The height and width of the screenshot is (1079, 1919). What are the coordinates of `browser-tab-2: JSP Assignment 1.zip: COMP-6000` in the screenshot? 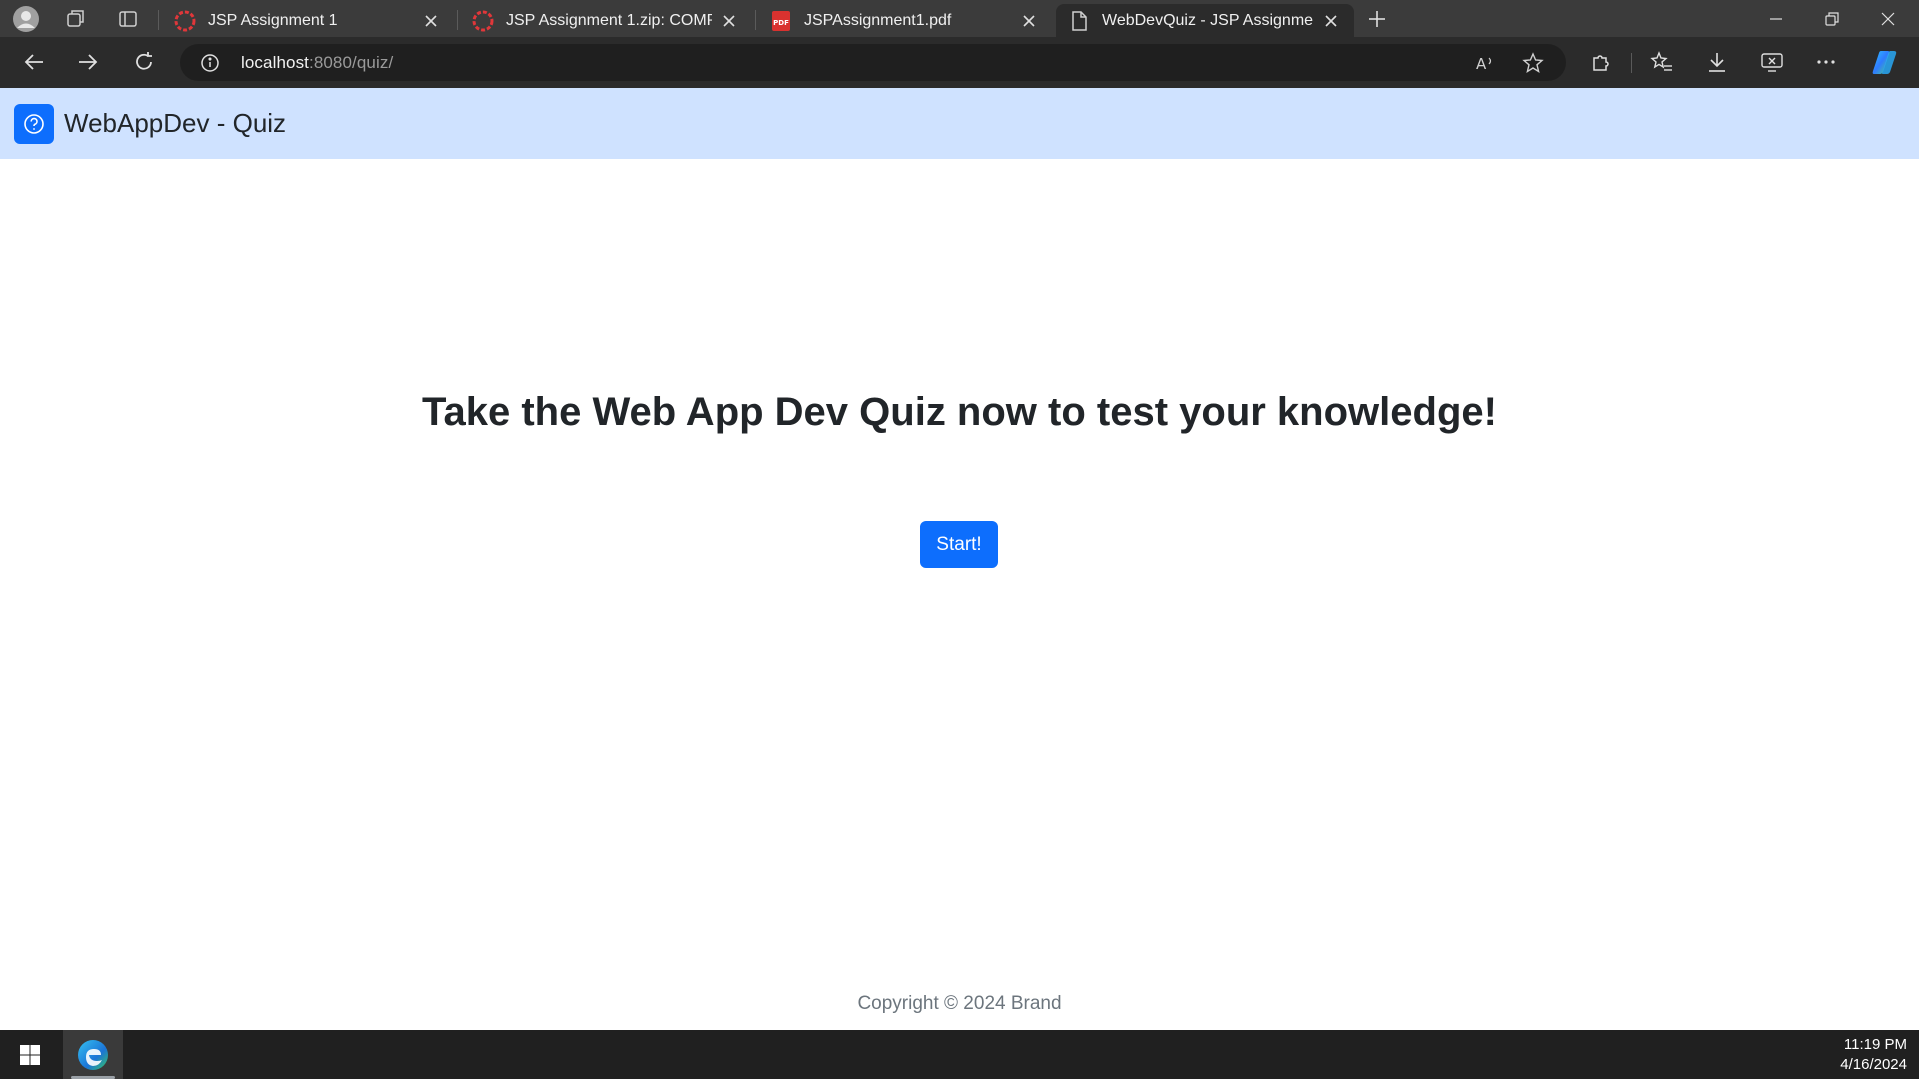 It's located at (606, 20).